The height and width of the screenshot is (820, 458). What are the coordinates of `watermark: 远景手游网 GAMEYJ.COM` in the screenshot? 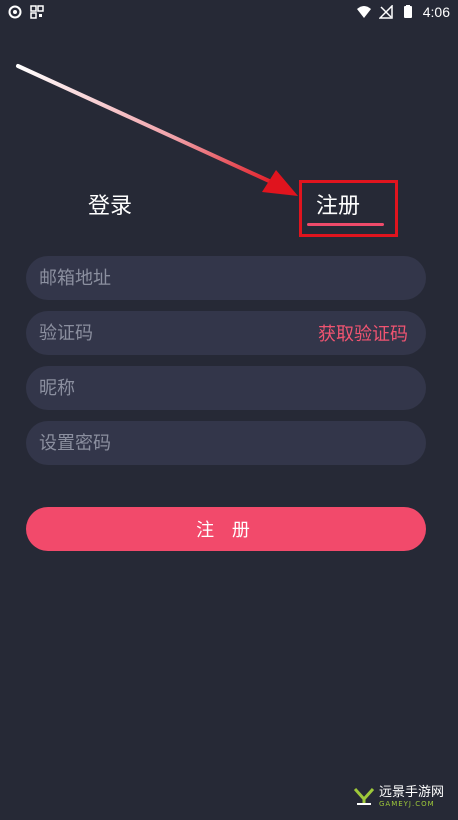 It's located at (398, 797).